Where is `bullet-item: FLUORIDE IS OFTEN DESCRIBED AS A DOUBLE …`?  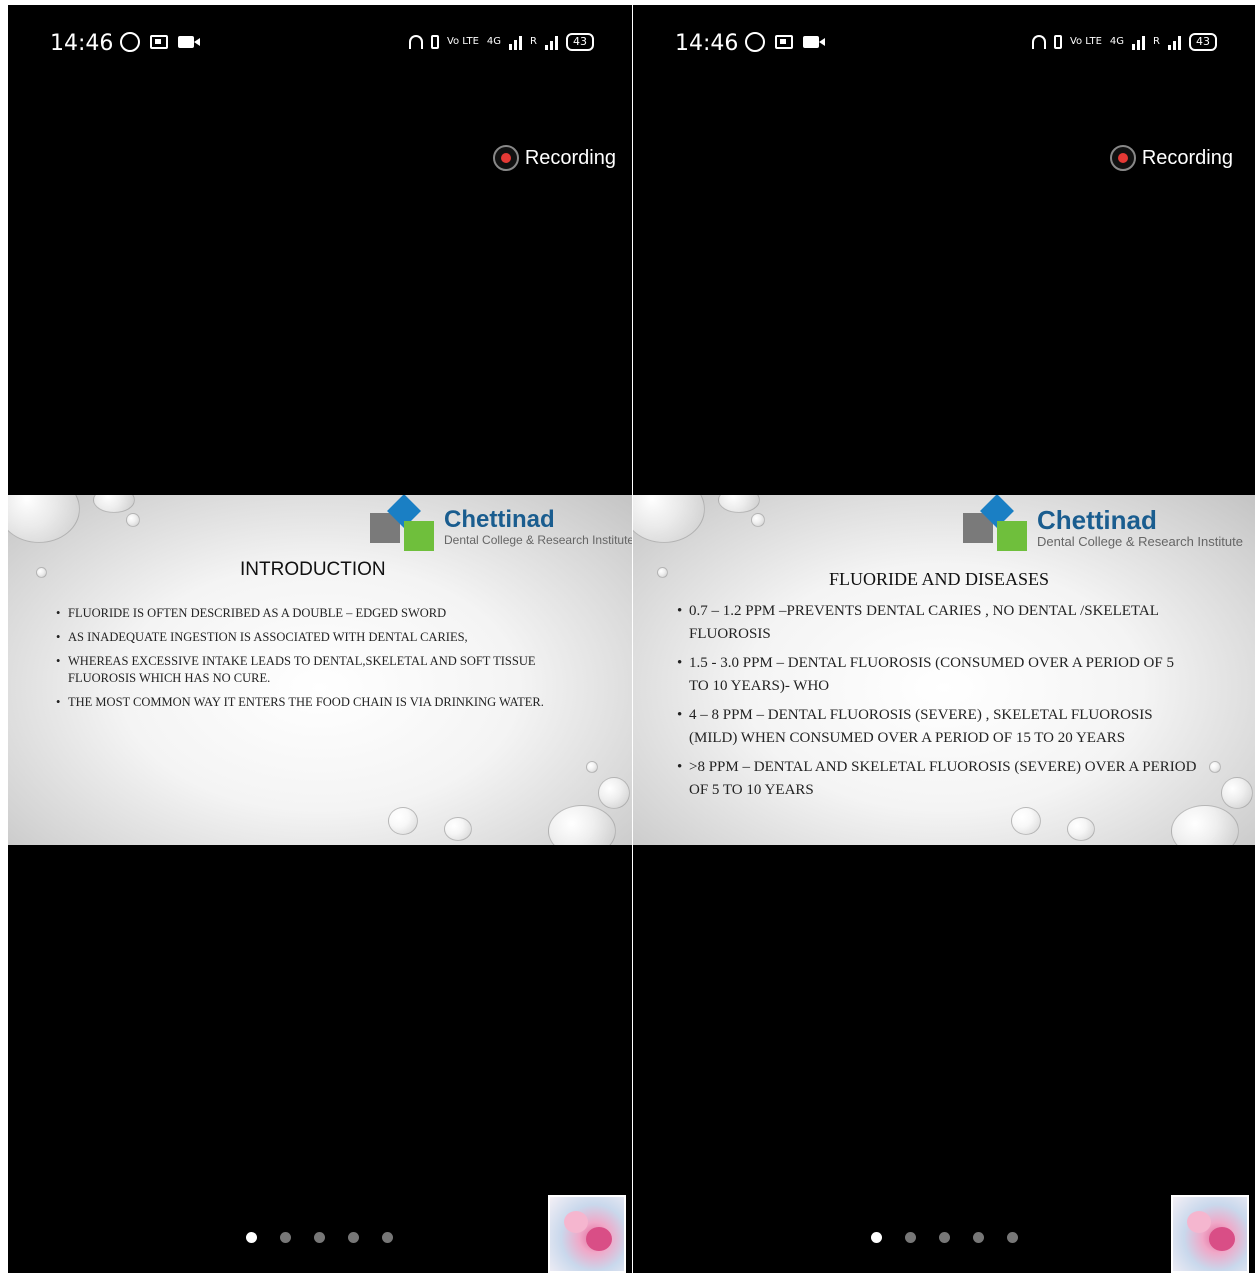
bullet-item: FLUORIDE IS OFTEN DESCRIBED AS A DOUBLE … is located at coordinates (306, 613).